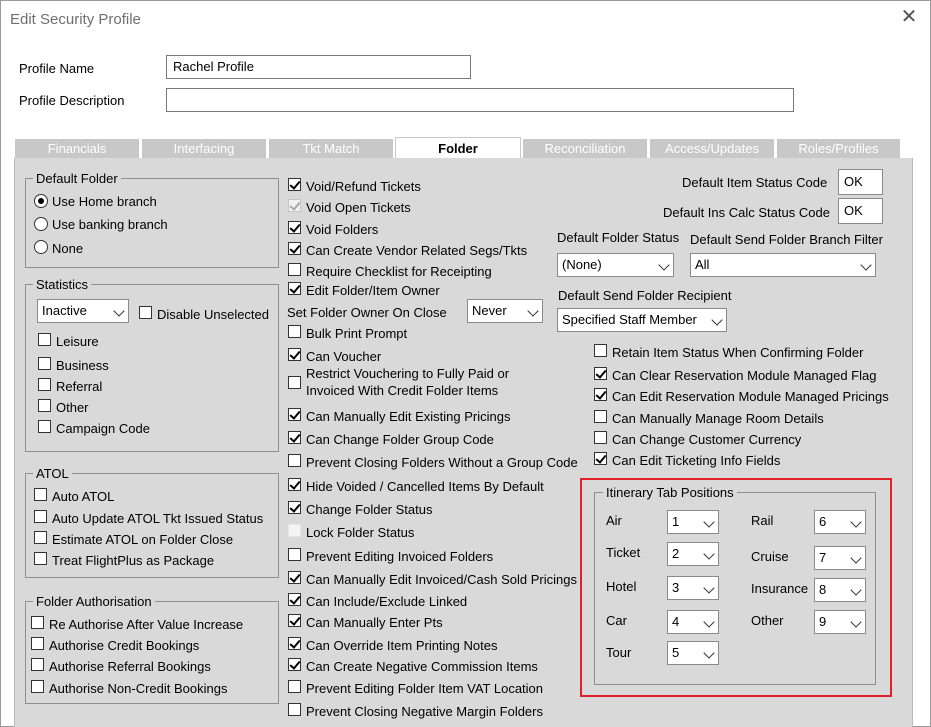 This screenshot has height=727, width=931. Describe the element at coordinates (294, 620) in the screenshot. I see `enter-pts-checkbox` at that location.